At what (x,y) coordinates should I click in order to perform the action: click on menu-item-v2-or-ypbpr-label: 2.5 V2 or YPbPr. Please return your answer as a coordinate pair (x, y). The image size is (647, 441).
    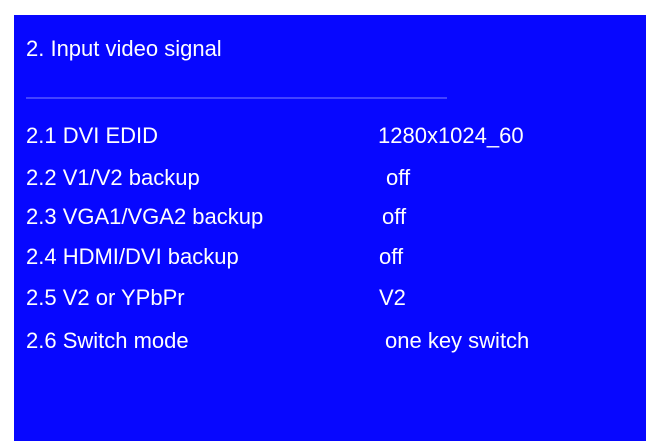
    Looking at the image, I should click on (105, 298).